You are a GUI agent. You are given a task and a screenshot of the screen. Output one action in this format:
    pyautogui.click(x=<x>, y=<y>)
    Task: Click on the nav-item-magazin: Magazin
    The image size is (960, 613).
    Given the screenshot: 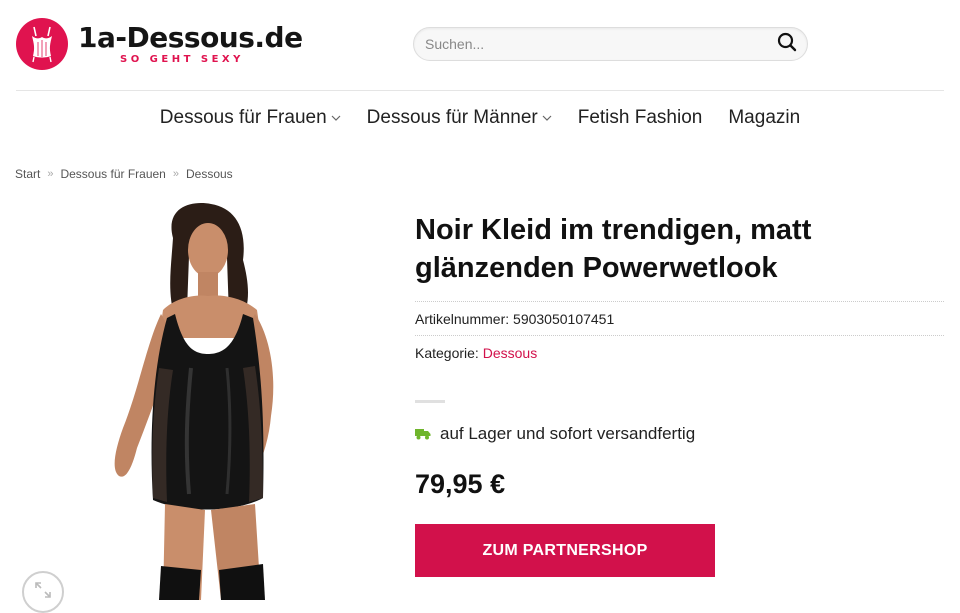 What is the action you would take?
    pyautogui.click(x=764, y=118)
    